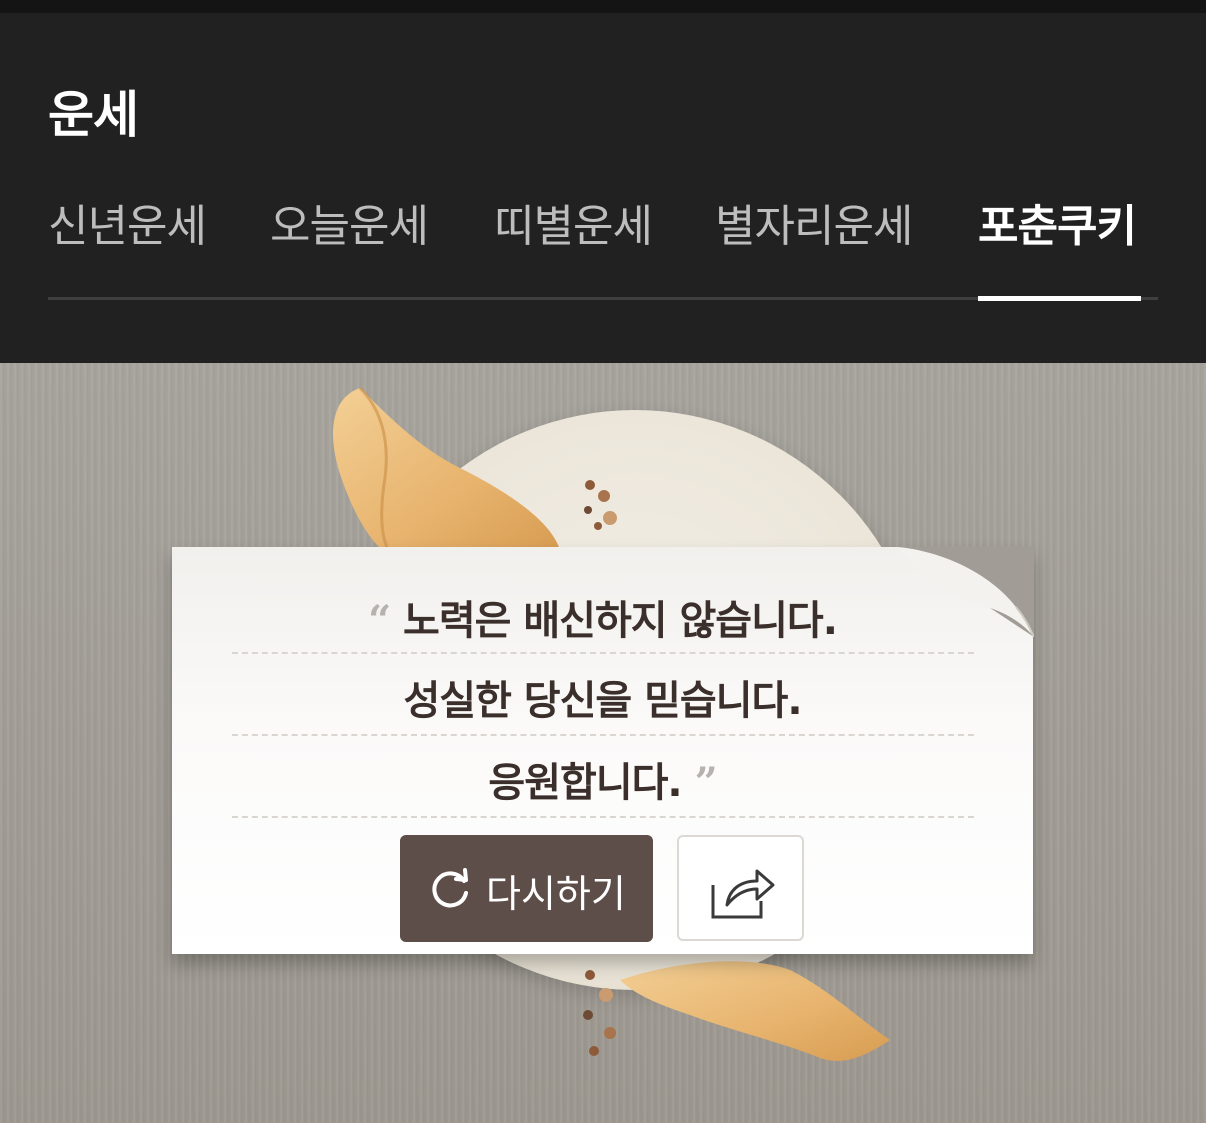 This screenshot has width=1206, height=1123. I want to click on crumbs-bottom-image, so click(599, 1013).